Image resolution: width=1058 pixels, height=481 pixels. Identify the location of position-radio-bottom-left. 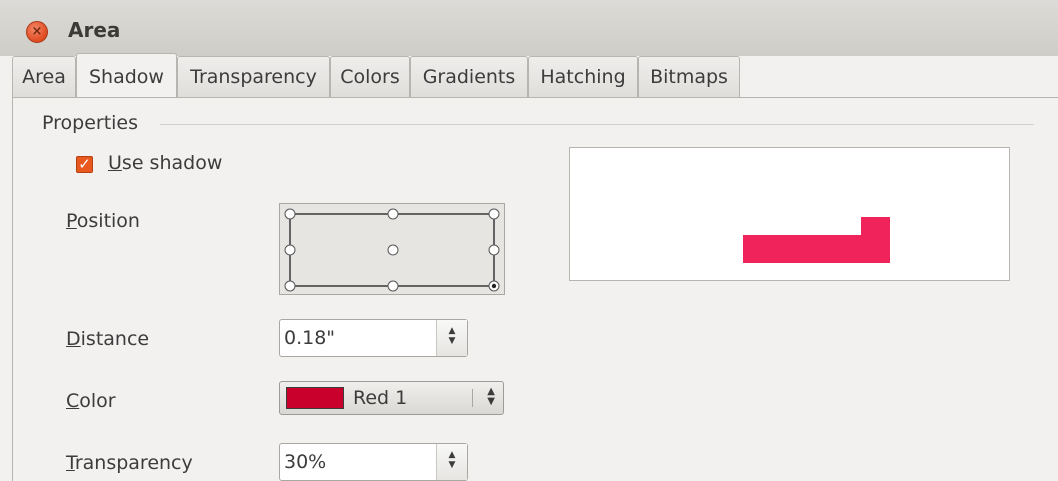
(290, 286).